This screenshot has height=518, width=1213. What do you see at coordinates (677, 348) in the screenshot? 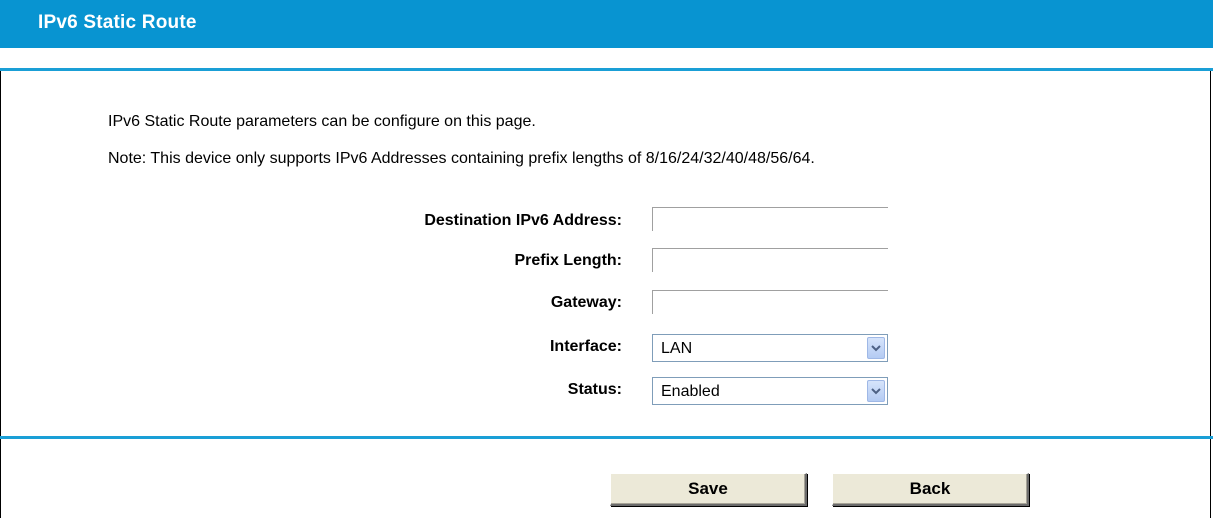
I see `interface-selected-value: LAN` at bounding box center [677, 348].